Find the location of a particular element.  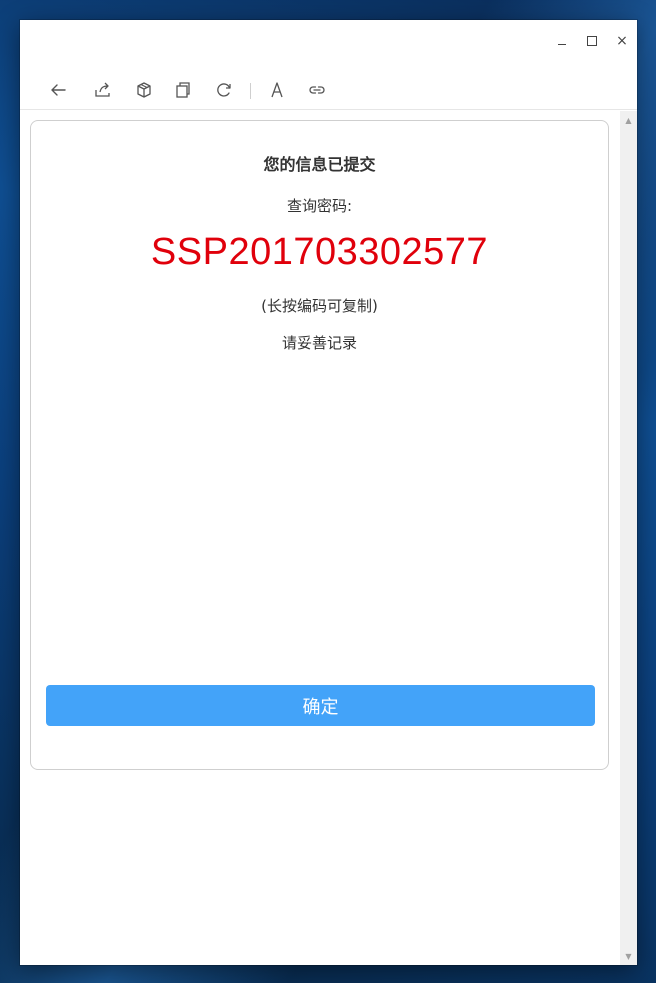

copy-icon is located at coordinates (183, 90).